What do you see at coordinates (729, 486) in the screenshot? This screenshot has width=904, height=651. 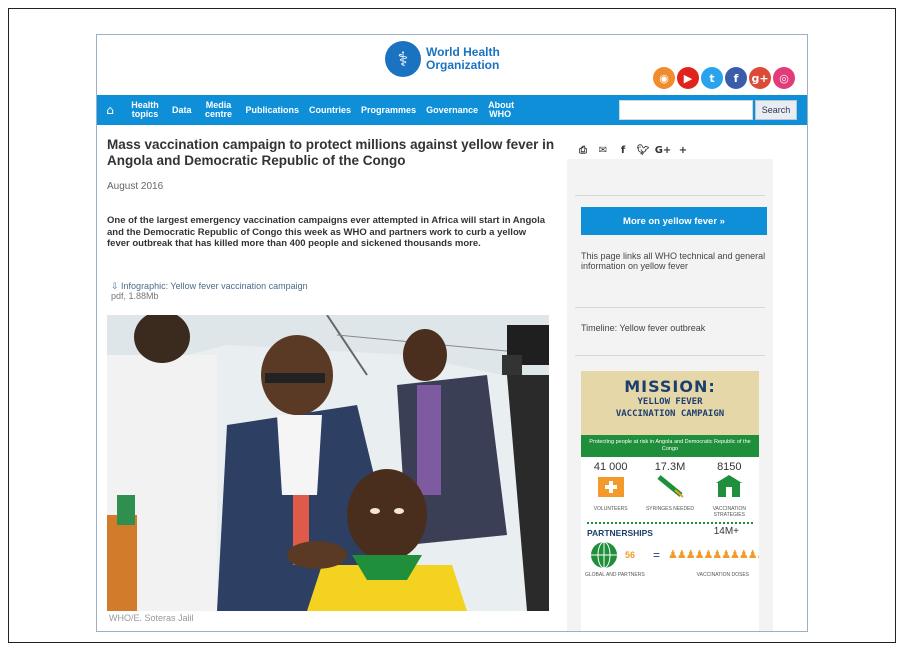 I see `clinic-icon` at bounding box center [729, 486].